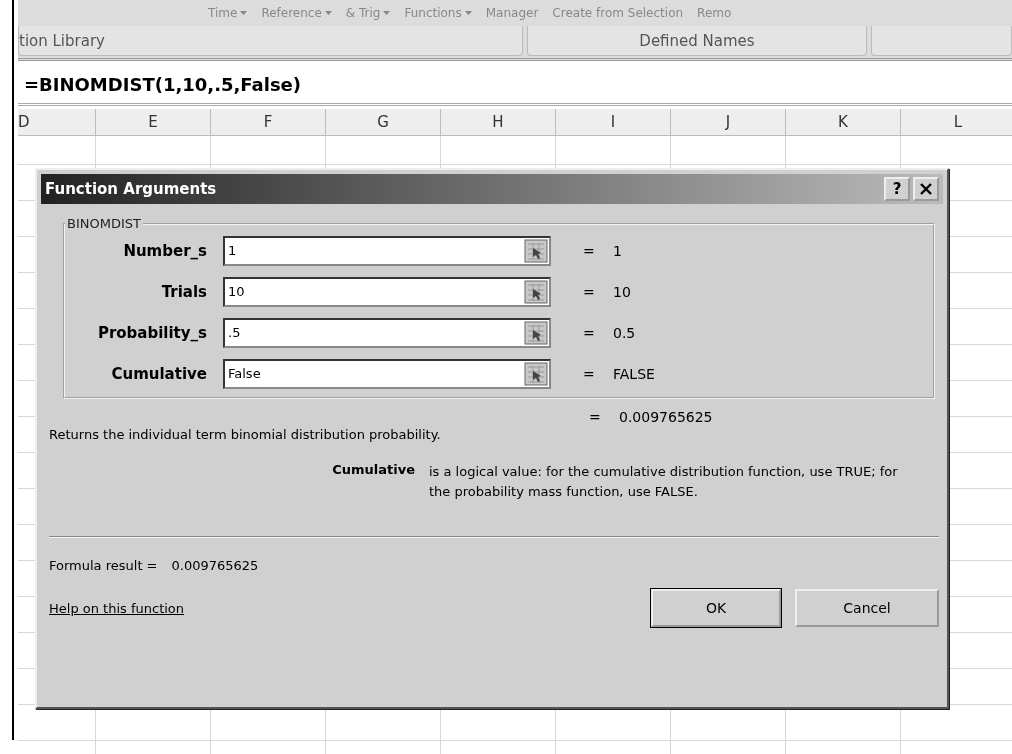  I want to click on column-header: G, so click(383, 122).